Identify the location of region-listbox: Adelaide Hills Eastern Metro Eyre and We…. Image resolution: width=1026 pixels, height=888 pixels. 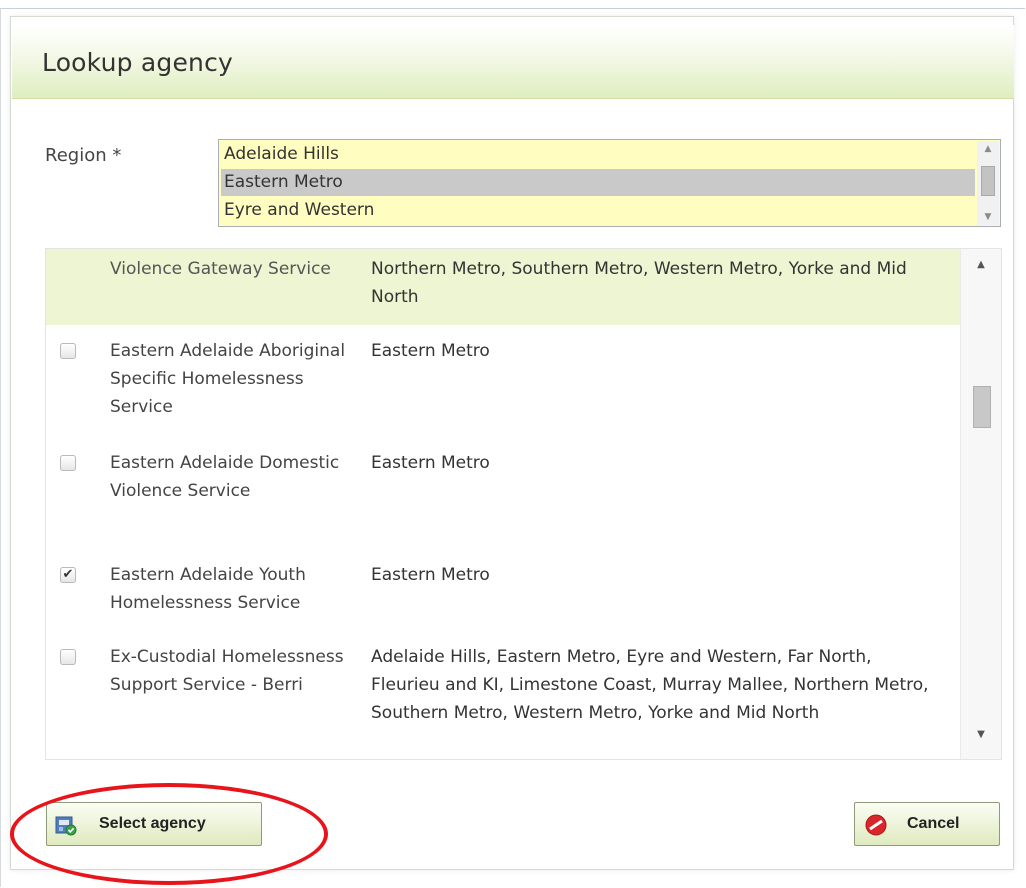
(609, 183).